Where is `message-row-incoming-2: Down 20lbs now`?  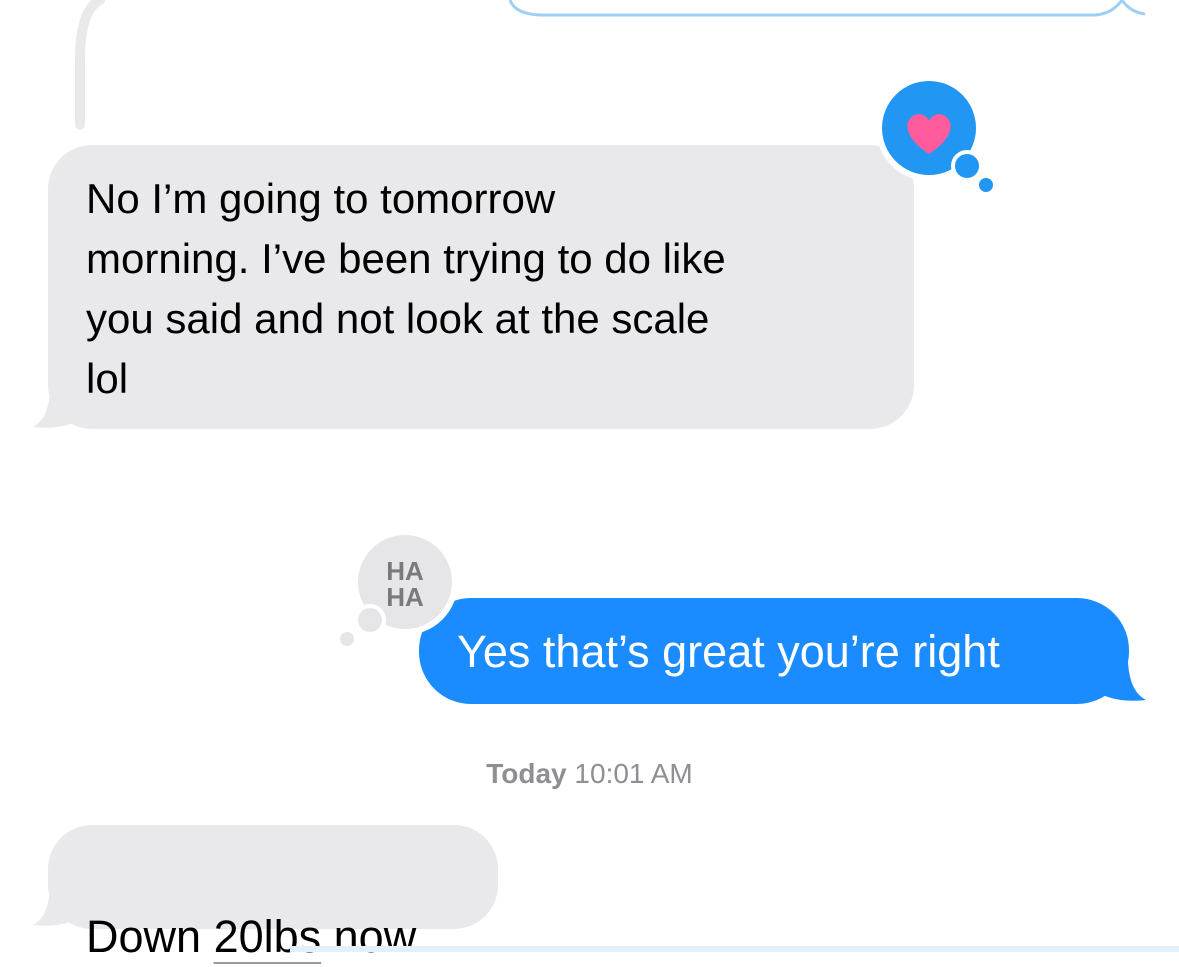 message-row-incoming-2: Down 20lbs now is located at coordinates (589, 893).